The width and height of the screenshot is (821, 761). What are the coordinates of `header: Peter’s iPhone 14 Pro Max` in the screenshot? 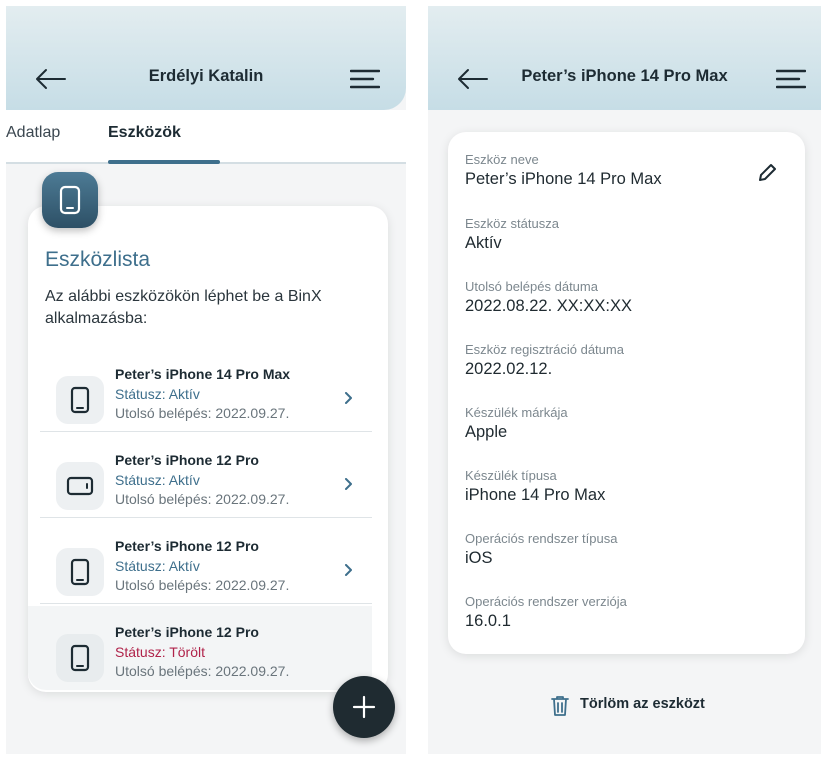 It's located at (624, 58).